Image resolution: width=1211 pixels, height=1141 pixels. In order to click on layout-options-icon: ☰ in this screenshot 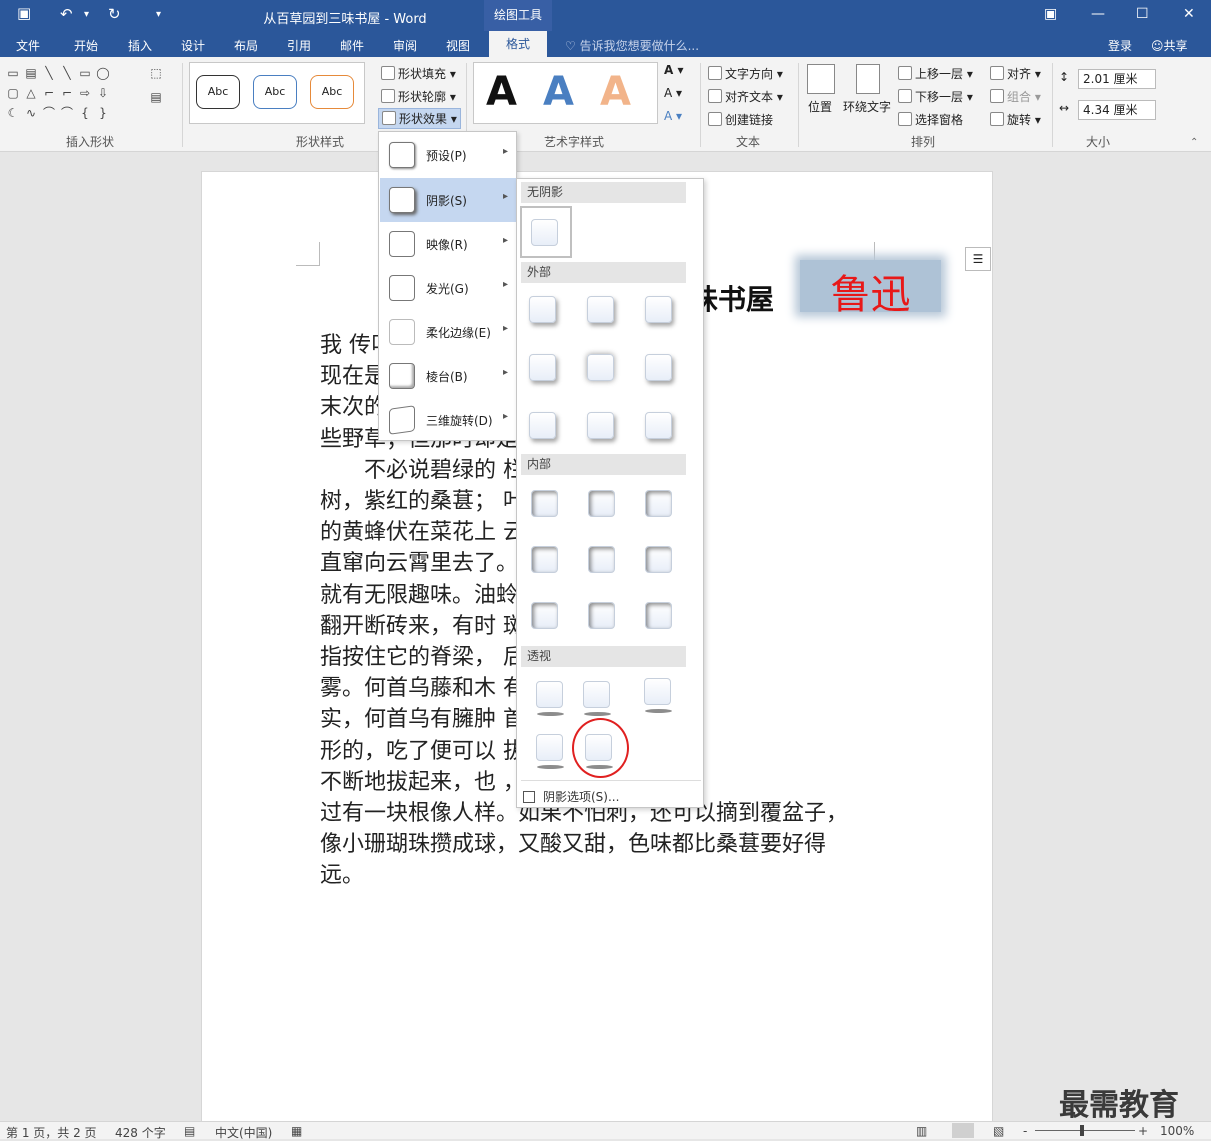, I will do `click(978, 259)`.